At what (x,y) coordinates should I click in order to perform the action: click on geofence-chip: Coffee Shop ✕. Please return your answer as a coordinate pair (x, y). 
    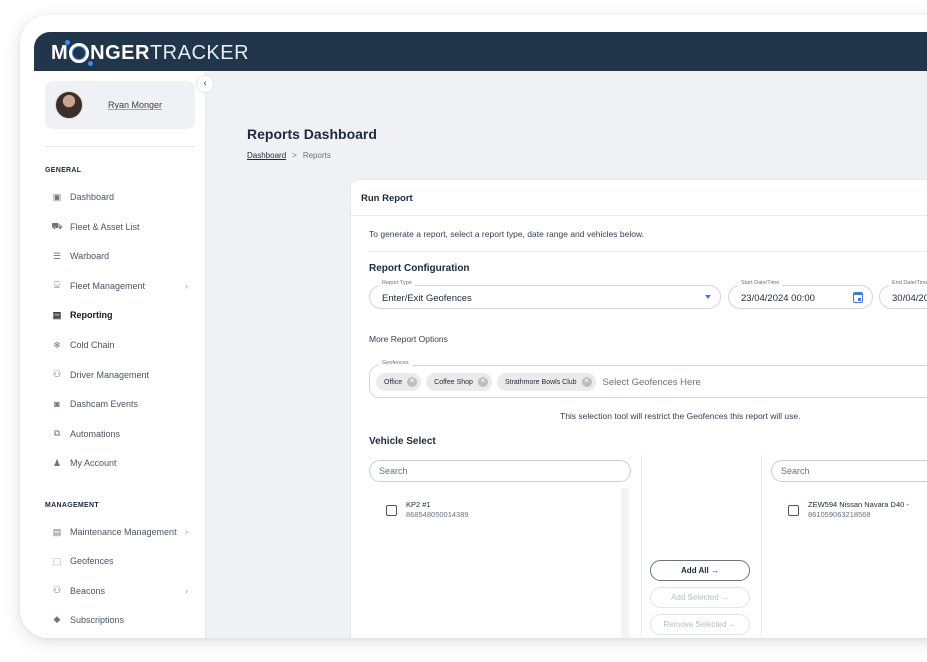
    Looking at the image, I should click on (459, 382).